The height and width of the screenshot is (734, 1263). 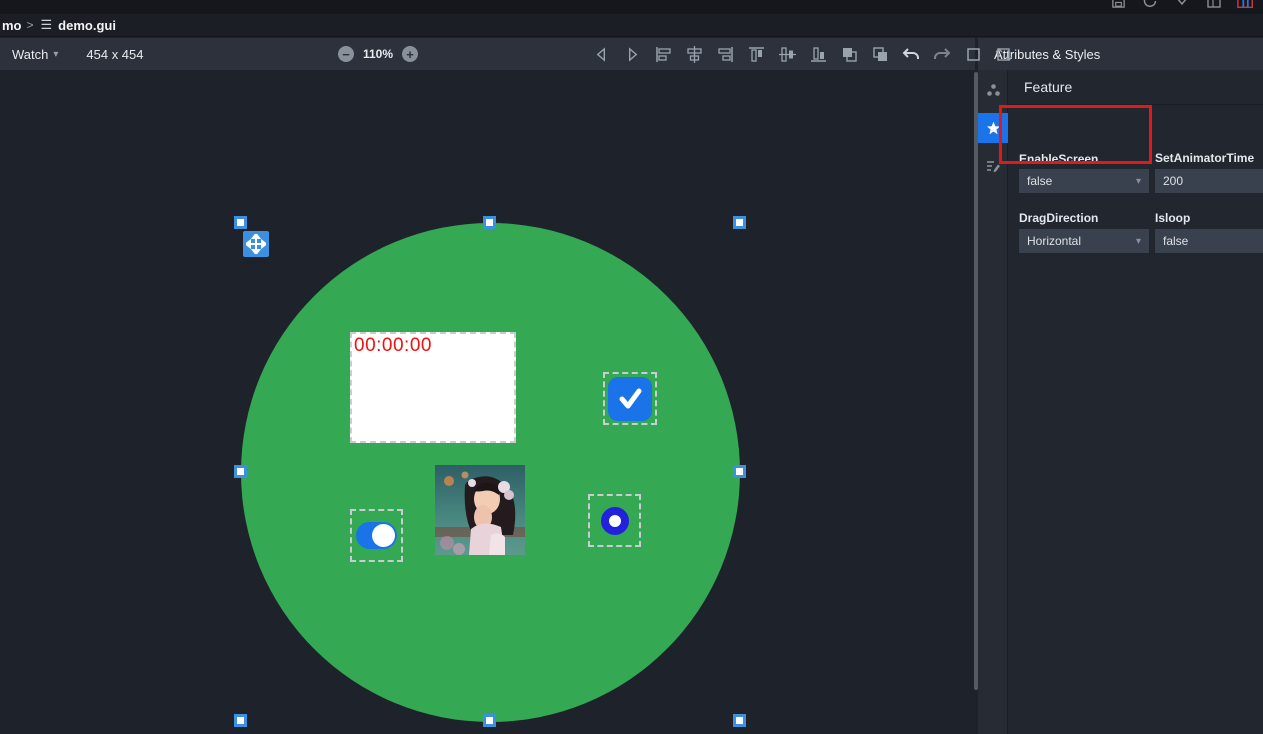 What do you see at coordinates (1084, 241) in the screenshot?
I see `dragdirection-dropdown: Horizontal ▾` at bounding box center [1084, 241].